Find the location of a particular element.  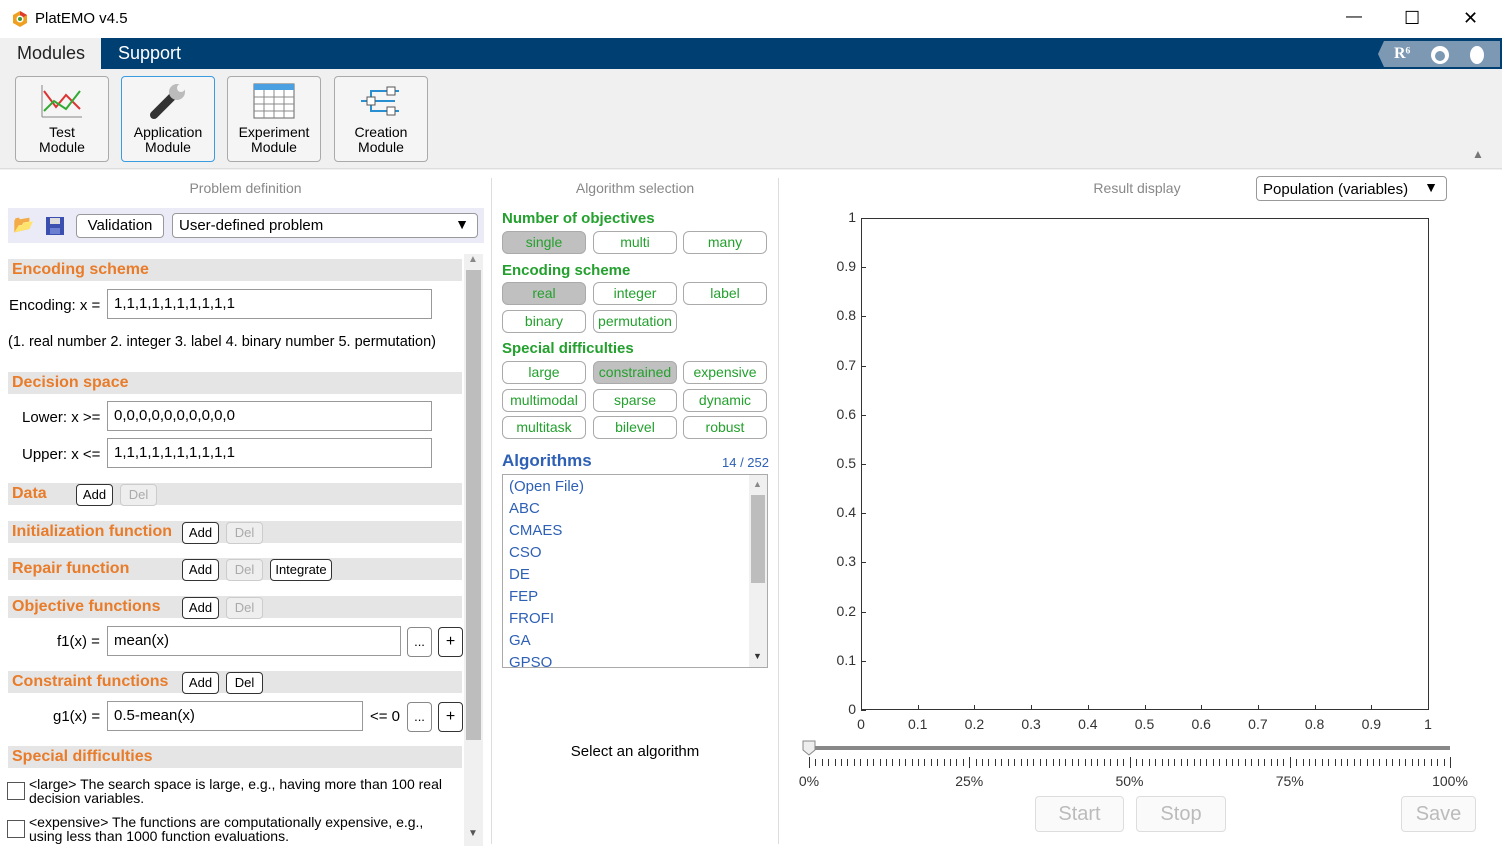

filter-label-button: label is located at coordinates (725, 293).